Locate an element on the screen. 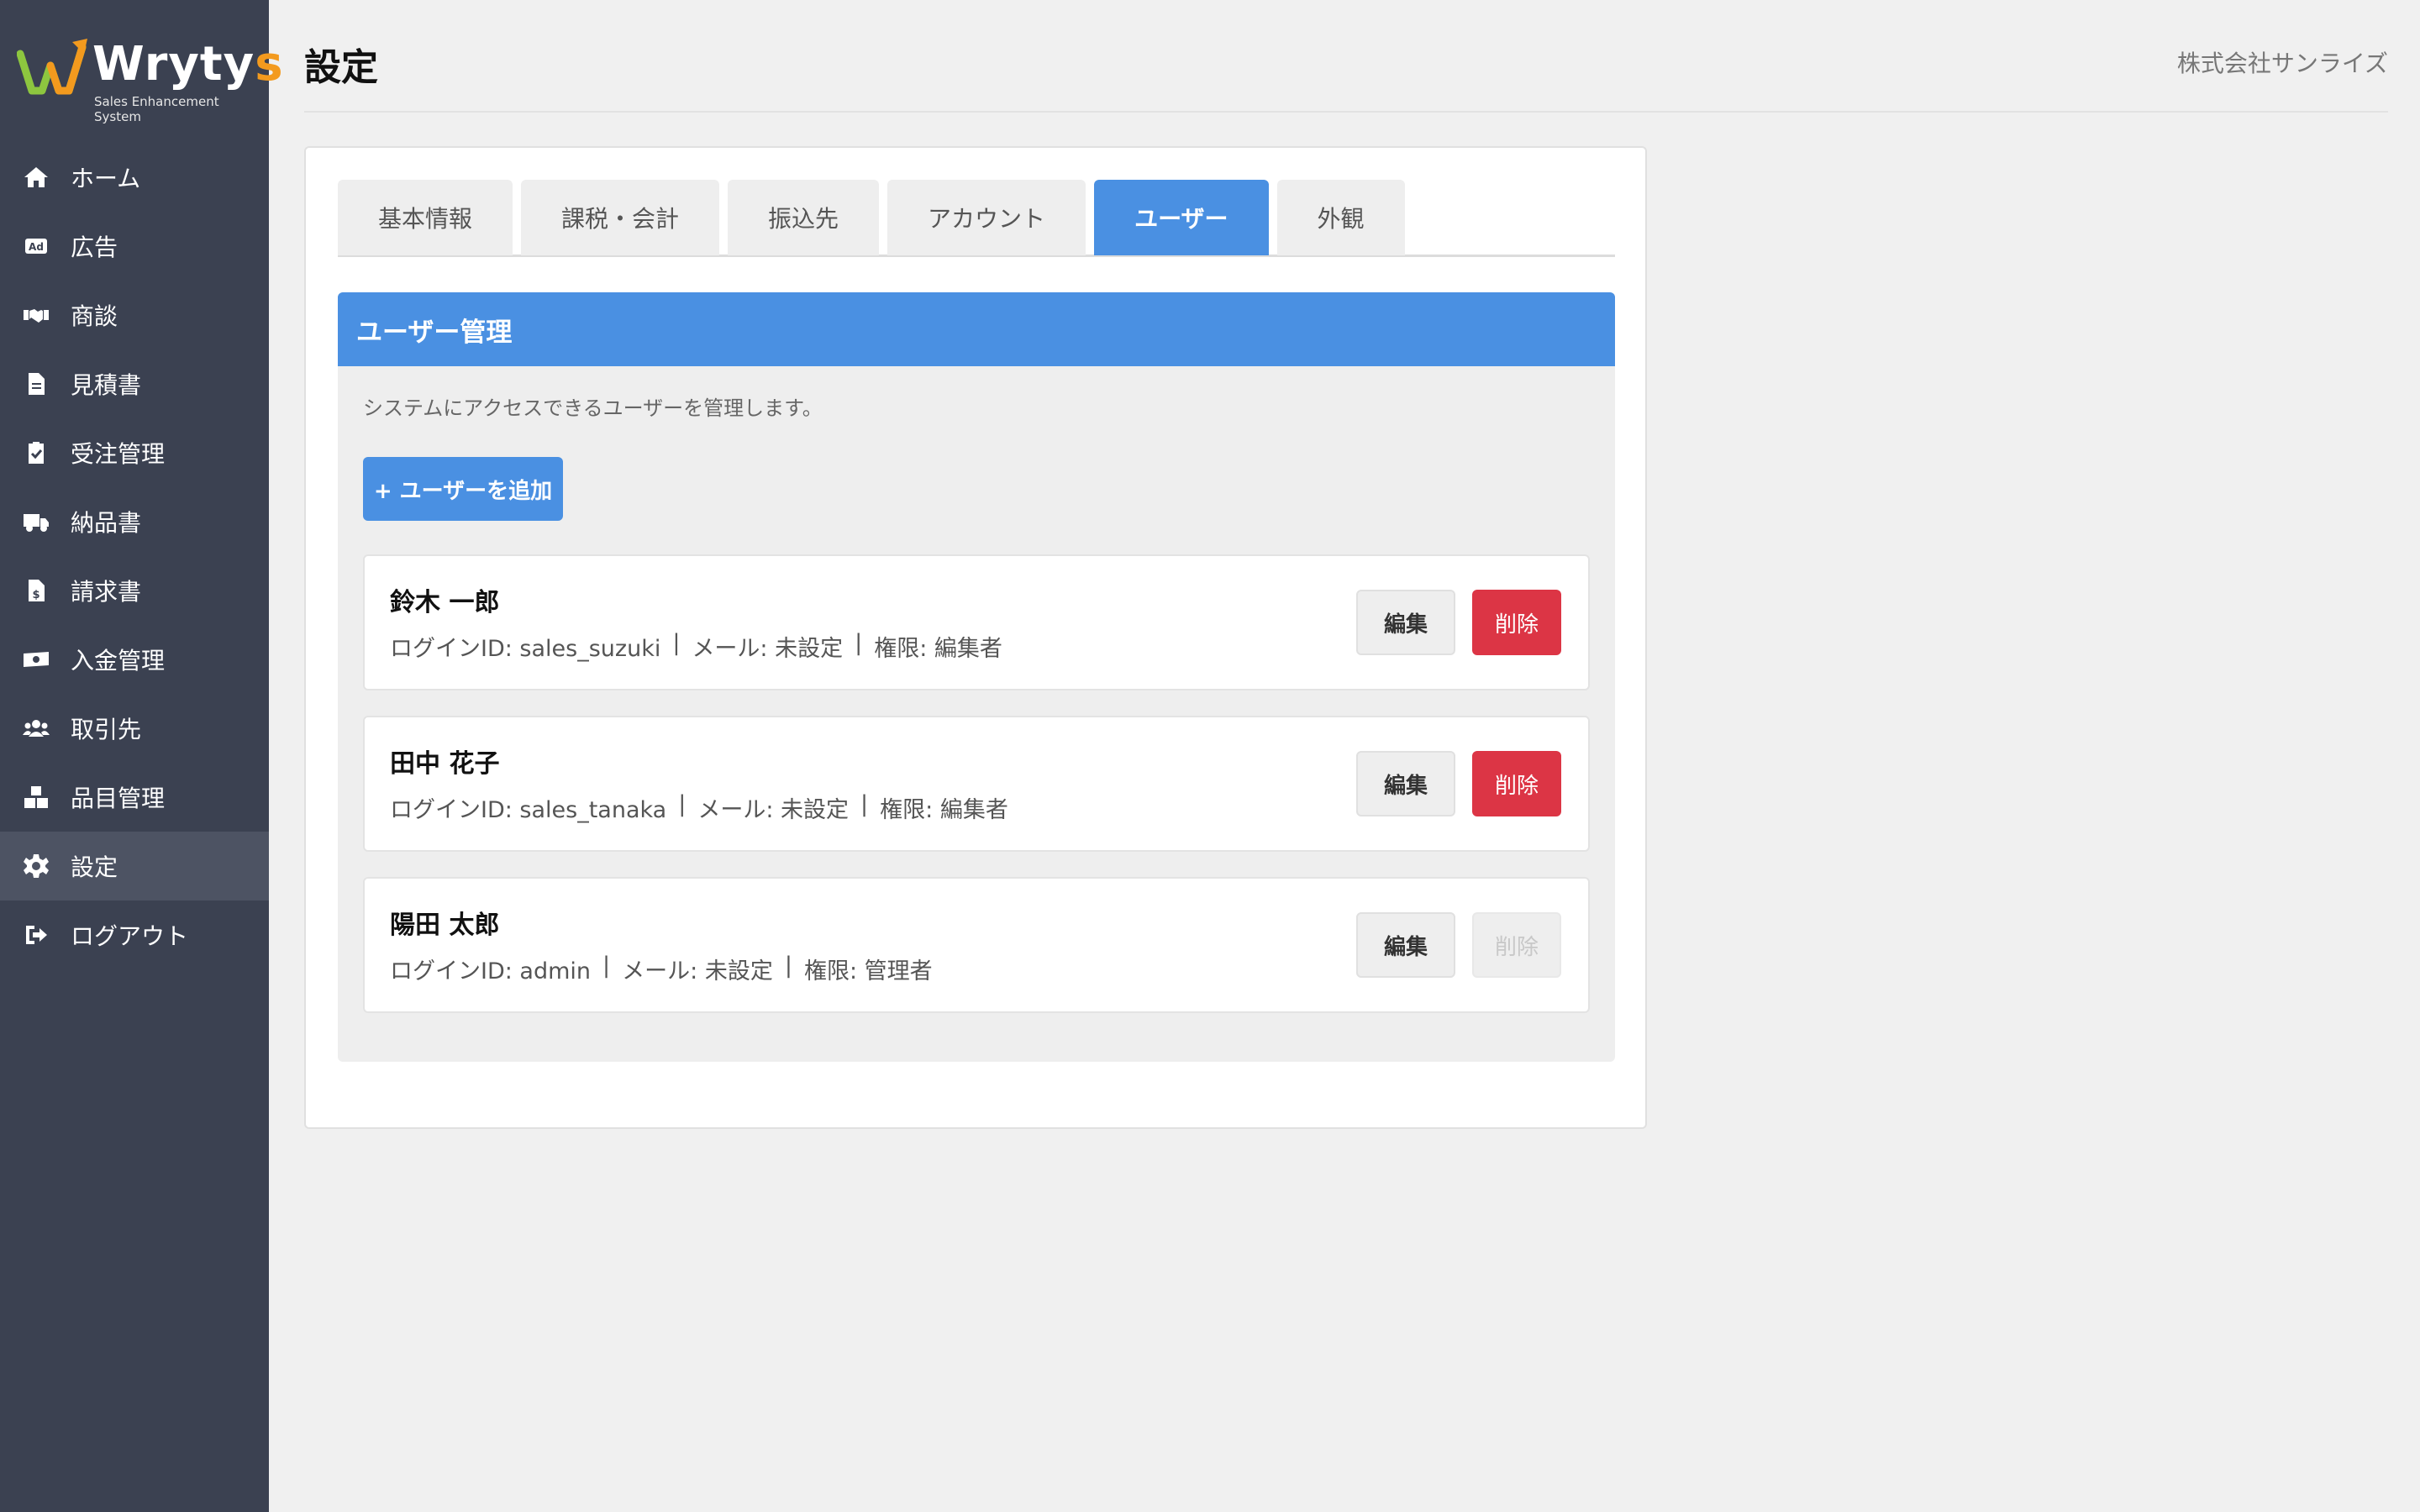 This screenshot has height=1512, width=2420. sidebar-item-label: 広告 is located at coordinates (94, 247).